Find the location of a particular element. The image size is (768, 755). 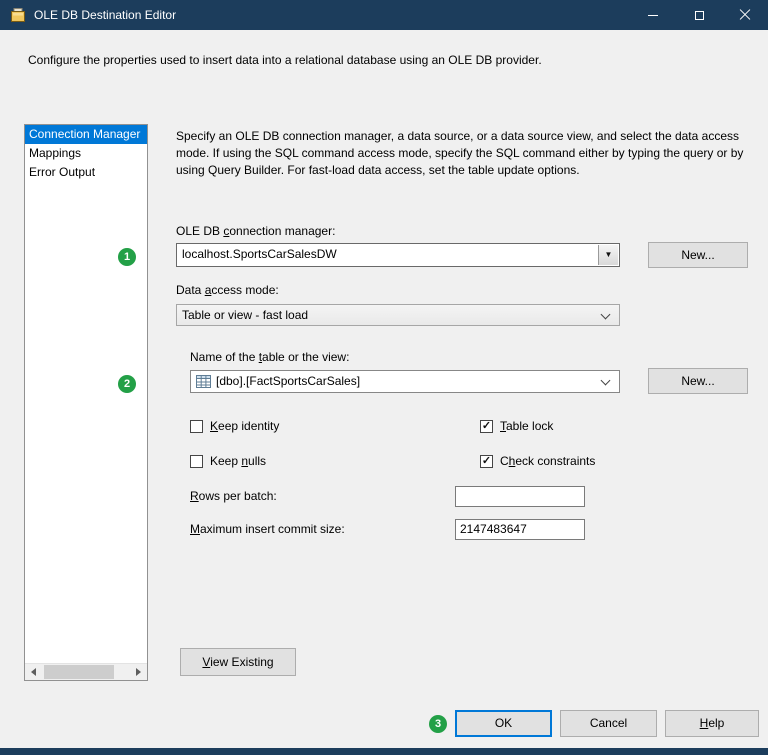

rows-per-batch-input is located at coordinates (520, 496).